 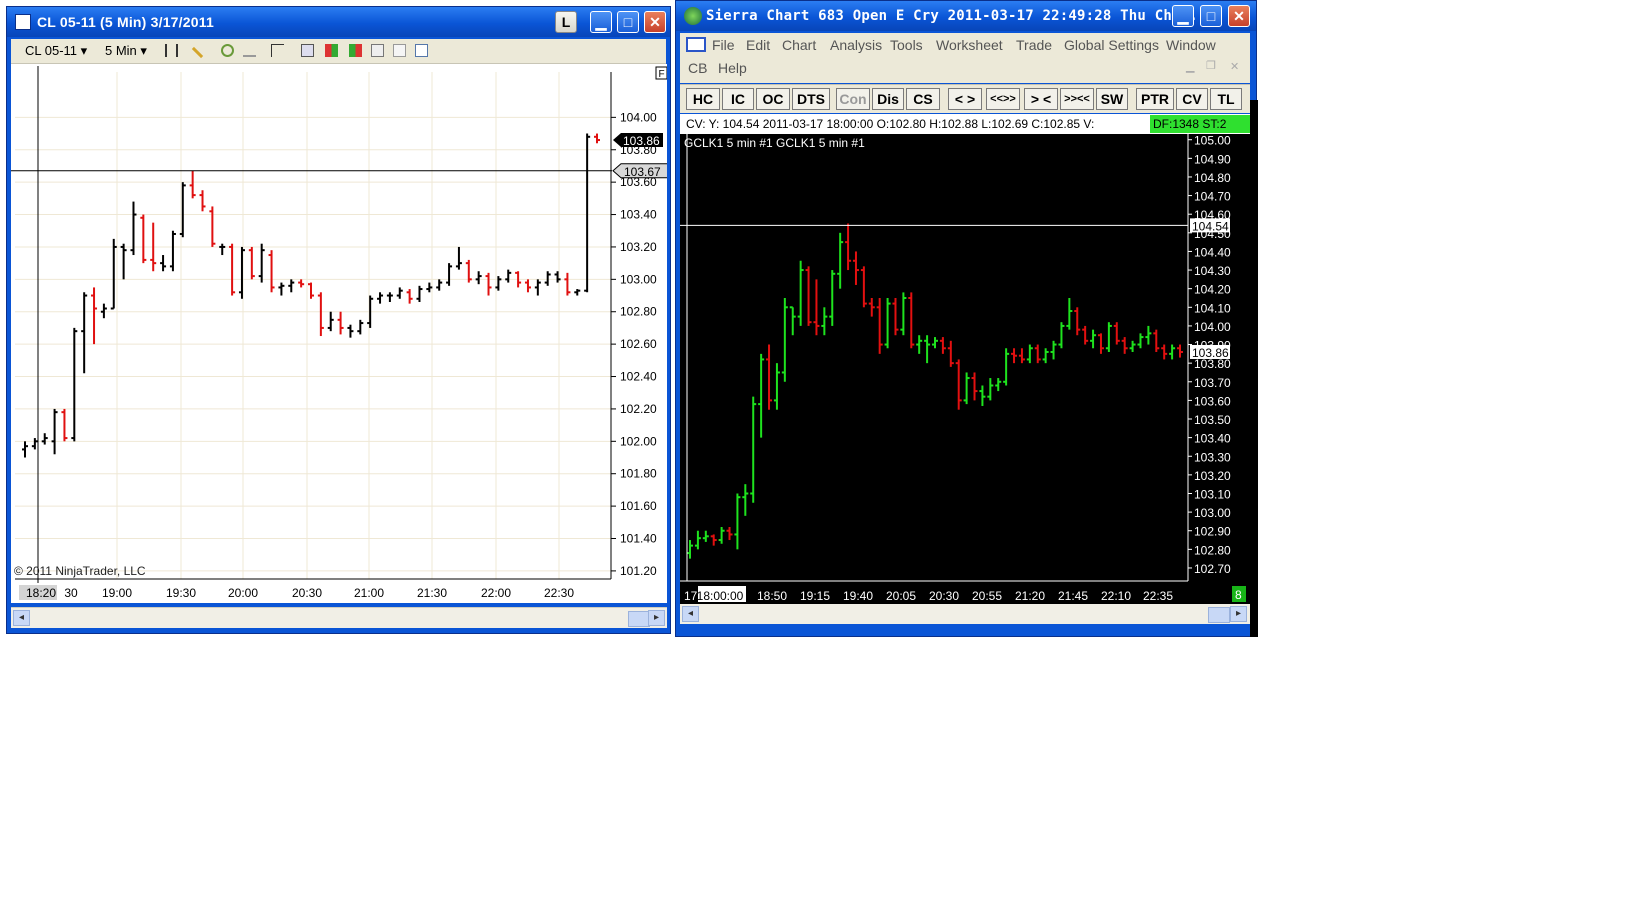 What do you see at coordinates (628, 22) in the screenshot?
I see `maximize-button: □` at bounding box center [628, 22].